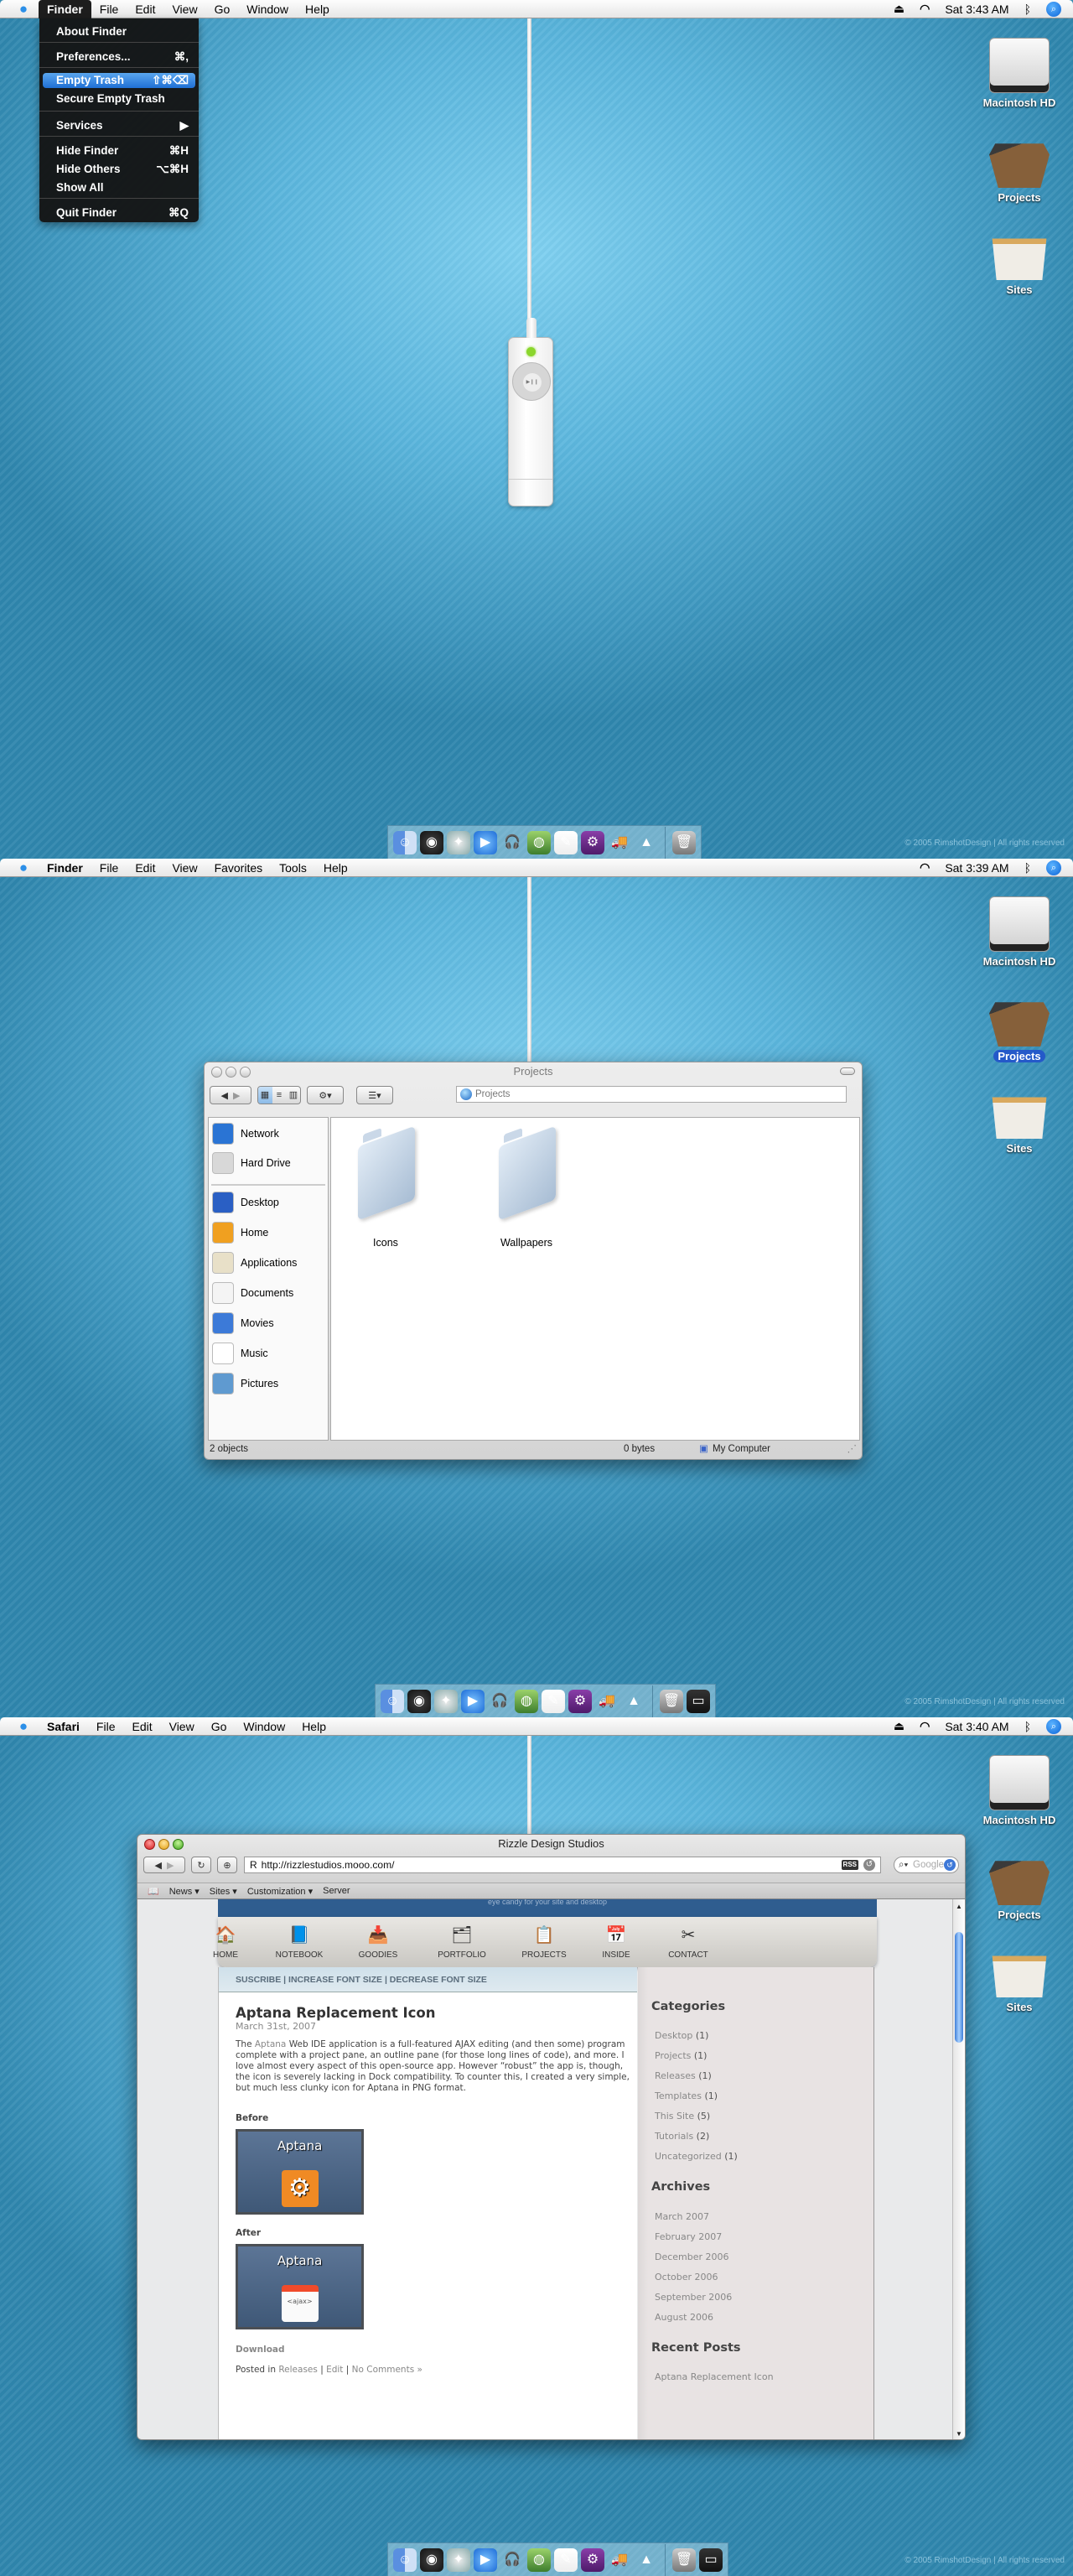 The height and width of the screenshot is (2576, 1073). I want to click on sidebar-item-documents: Documents, so click(252, 1293).